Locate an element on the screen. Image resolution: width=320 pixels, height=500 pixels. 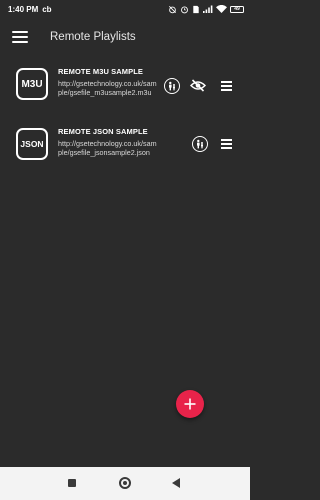
sim-icon is located at coordinates (196, 9).